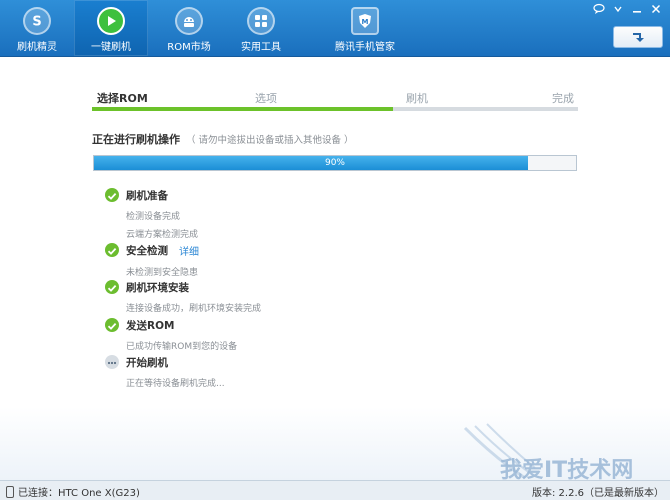 The width and height of the screenshot is (670, 500). Describe the element at coordinates (261, 21) in the screenshot. I see `grid-icon` at that location.